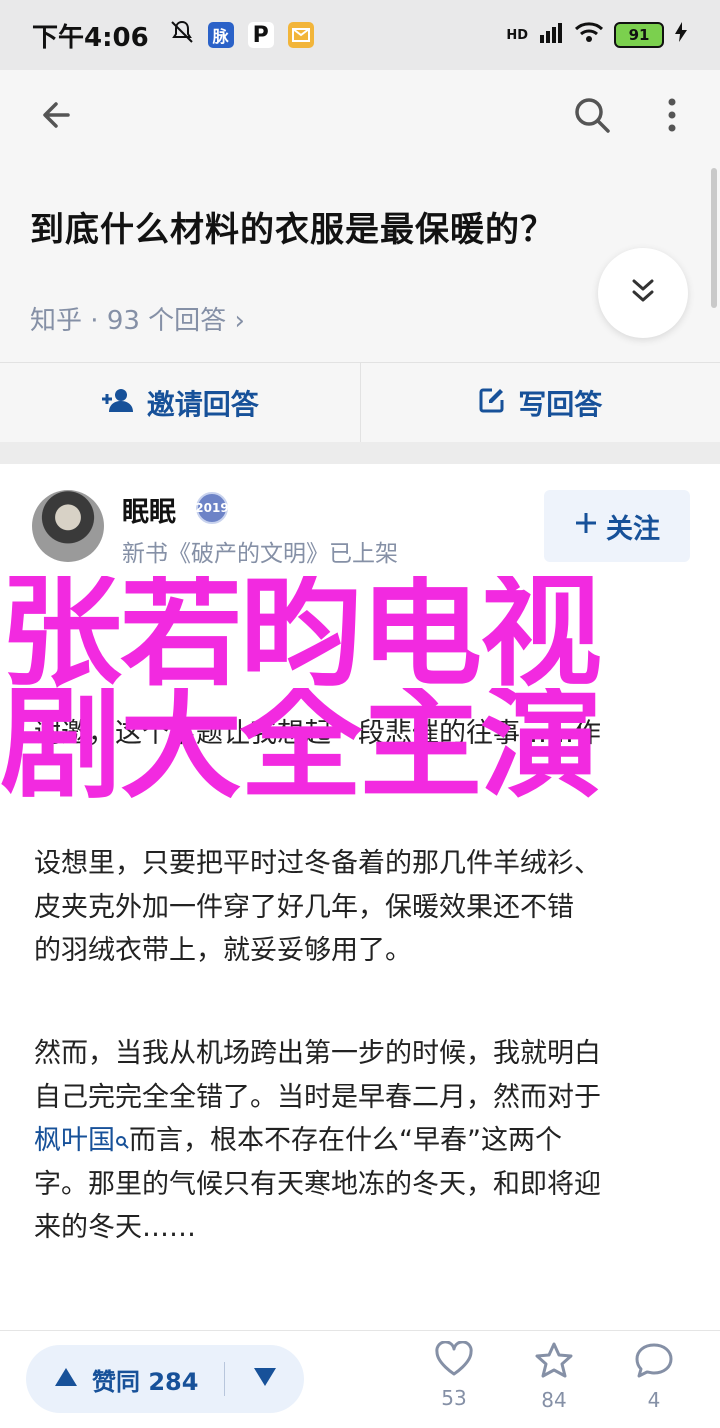 This screenshot has width=720, height=1428. I want to click on double-chevron-down-icon, so click(643, 293).